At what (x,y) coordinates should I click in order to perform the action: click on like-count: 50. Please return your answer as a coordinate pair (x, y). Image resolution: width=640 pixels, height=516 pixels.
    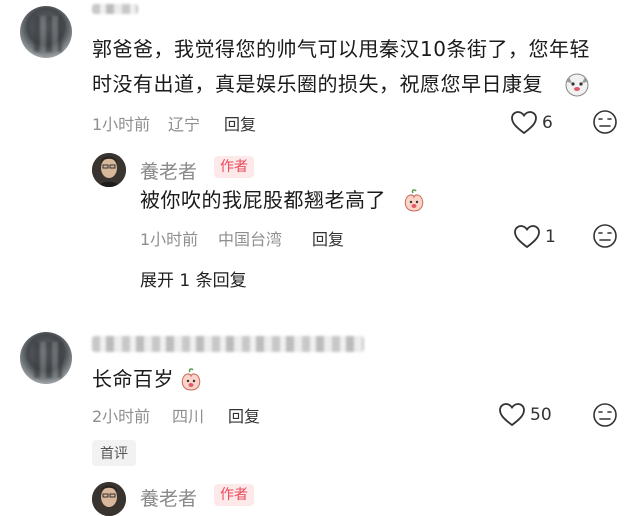
    Looking at the image, I should click on (541, 415).